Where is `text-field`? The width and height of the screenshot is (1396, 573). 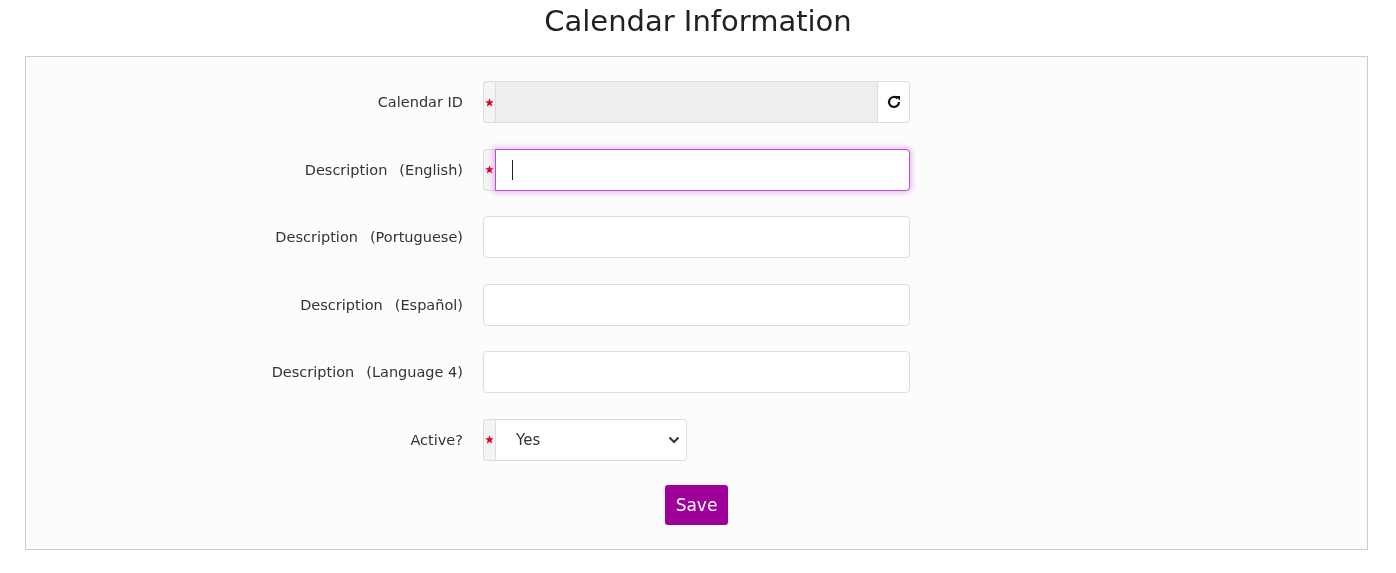
text-field is located at coordinates (702, 169).